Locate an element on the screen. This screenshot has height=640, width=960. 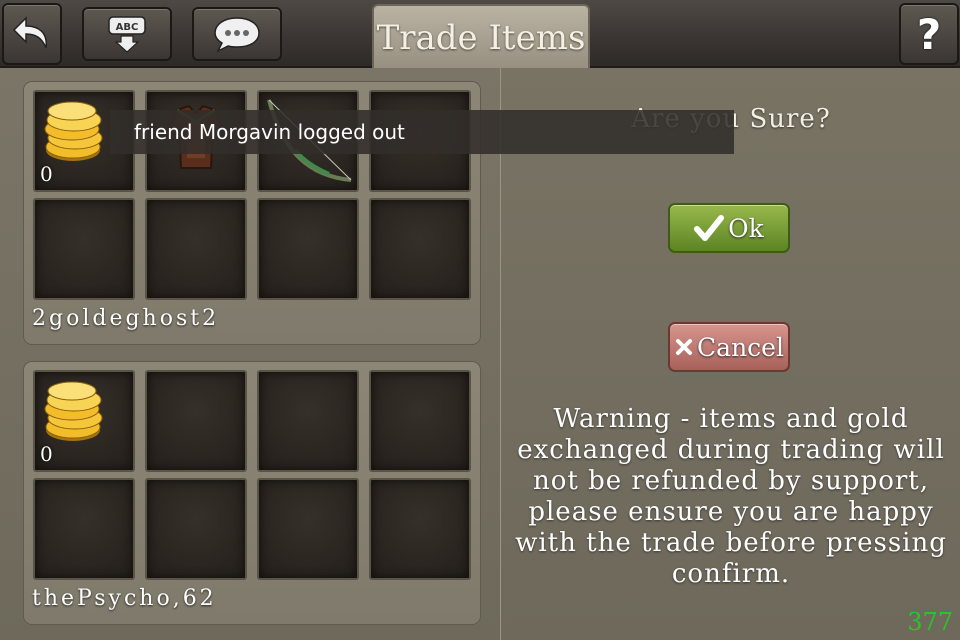
slot-1: 0 is located at coordinates (84, 421).